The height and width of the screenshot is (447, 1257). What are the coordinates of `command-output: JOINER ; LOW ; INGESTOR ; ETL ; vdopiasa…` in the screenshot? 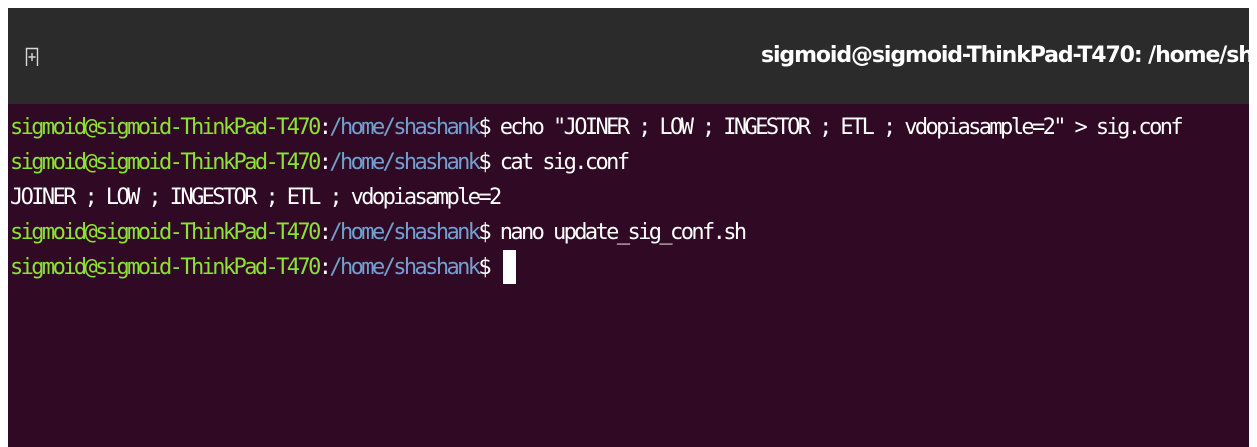 It's located at (256, 197).